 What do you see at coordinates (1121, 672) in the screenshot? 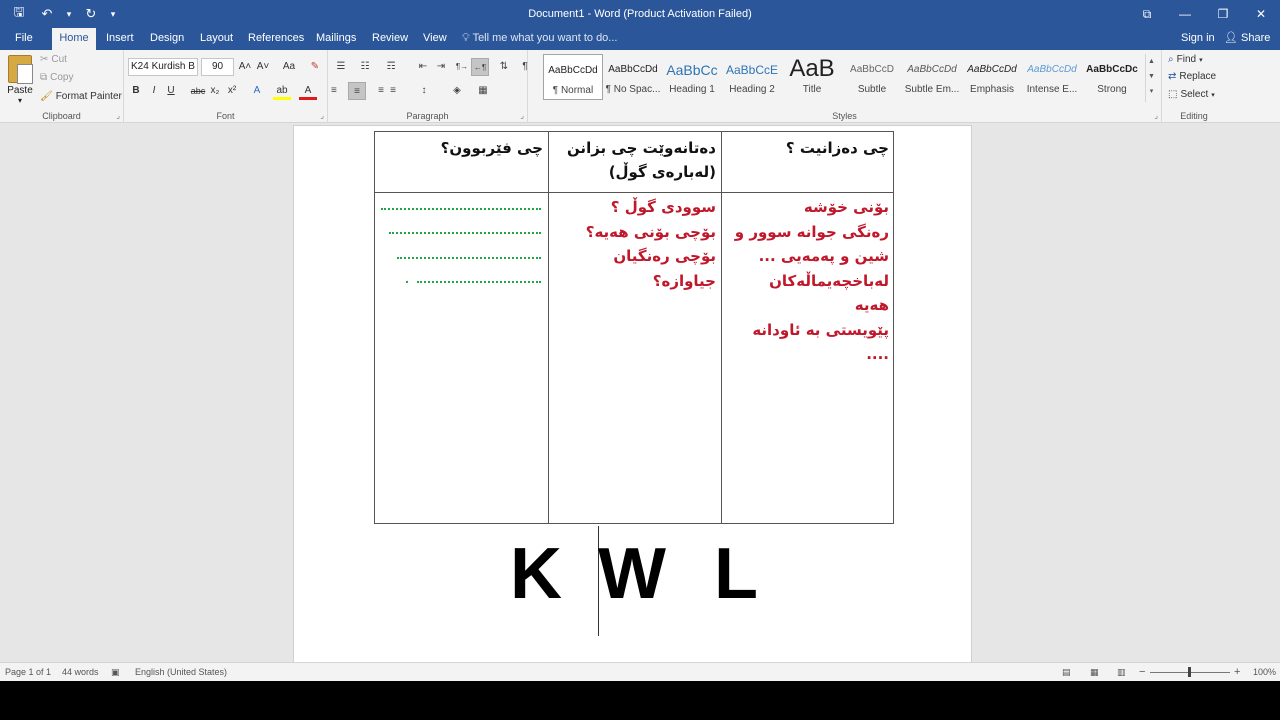
I see `web-layout-icon: ▥` at bounding box center [1121, 672].